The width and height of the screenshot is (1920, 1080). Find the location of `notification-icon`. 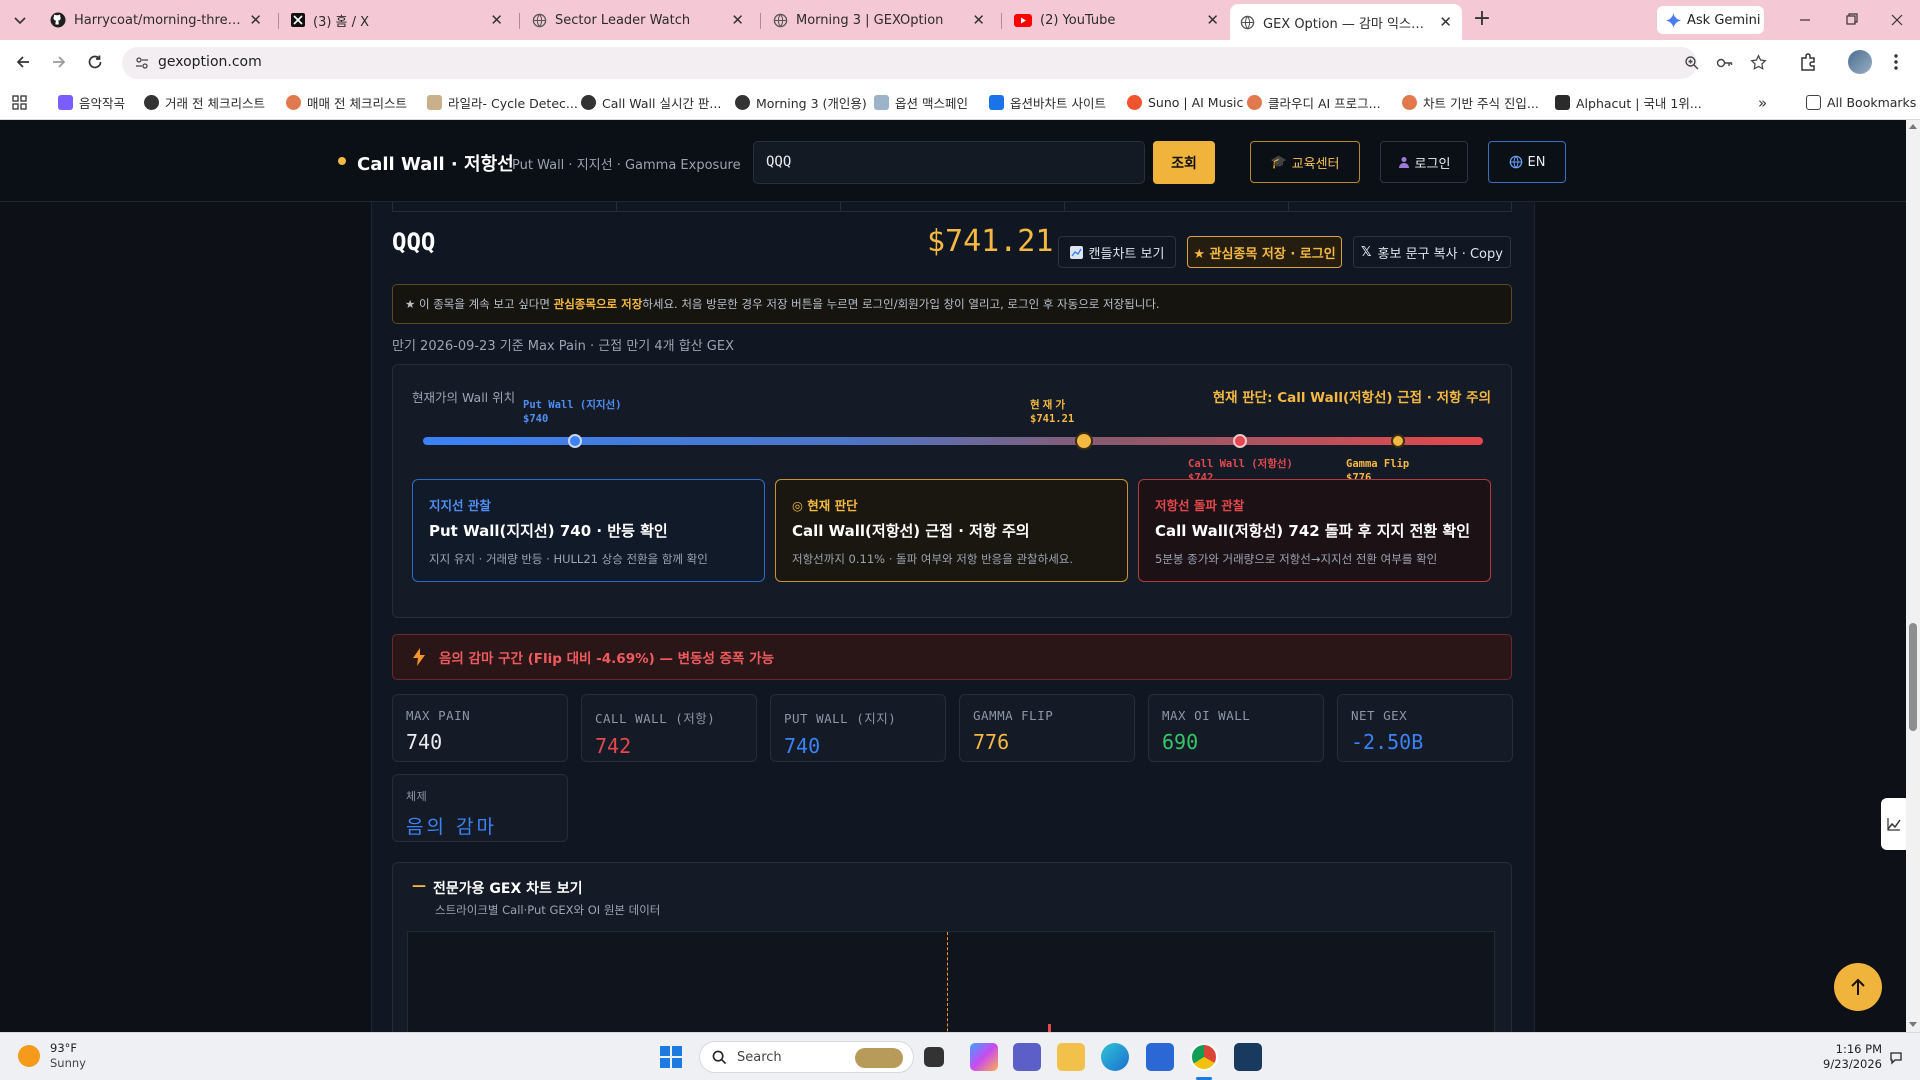

notification-icon is located at coordinates (1896, 1057).